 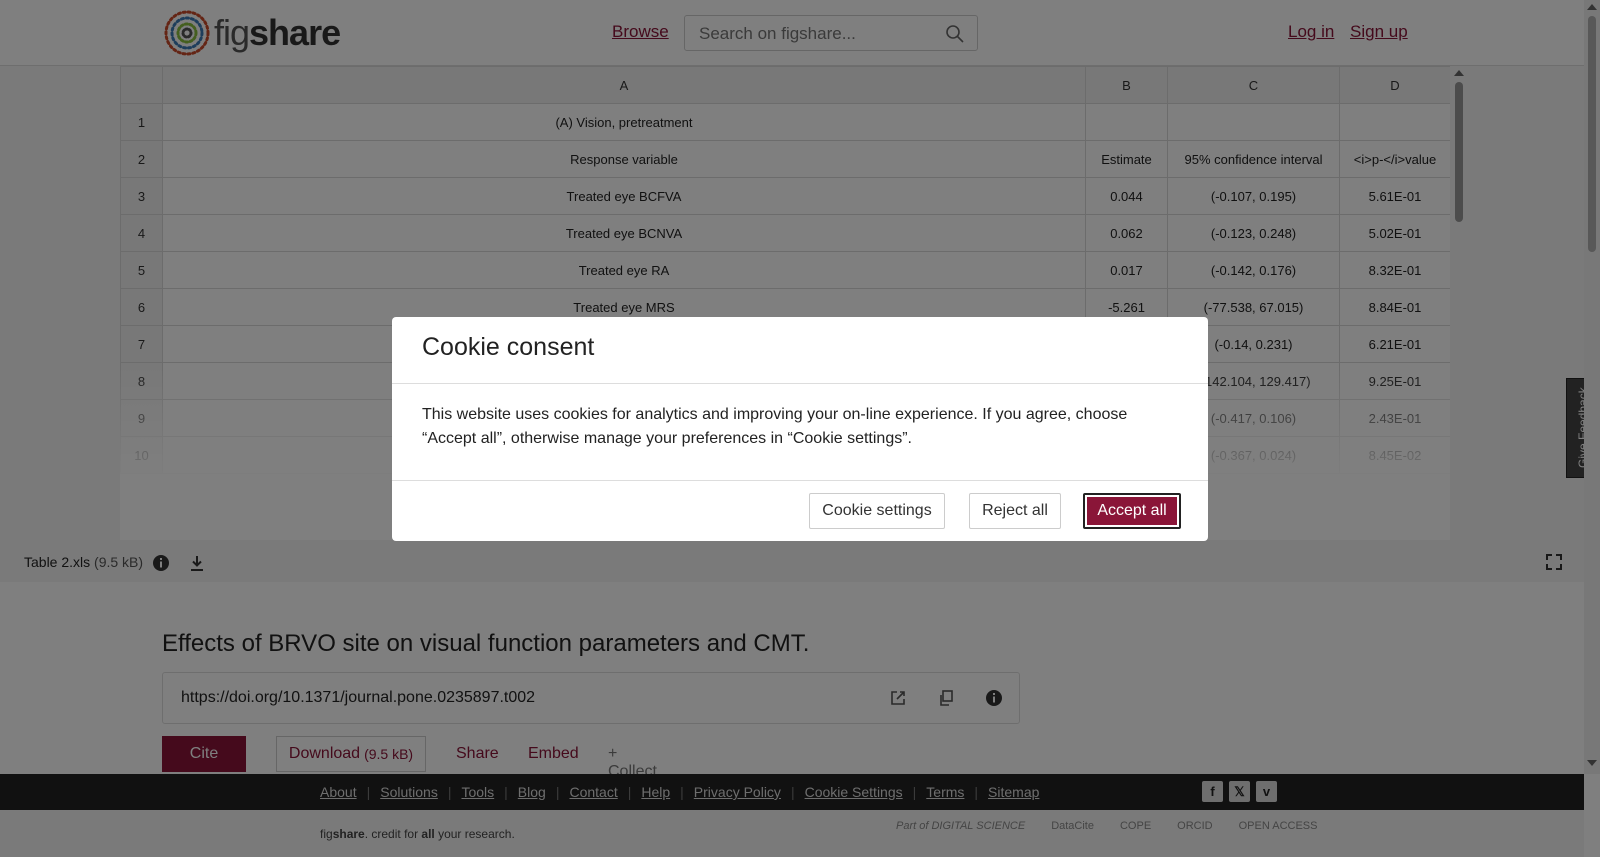 I want to click on cookie-dialog-title: Cookie consent, so click(x=508, y=347).